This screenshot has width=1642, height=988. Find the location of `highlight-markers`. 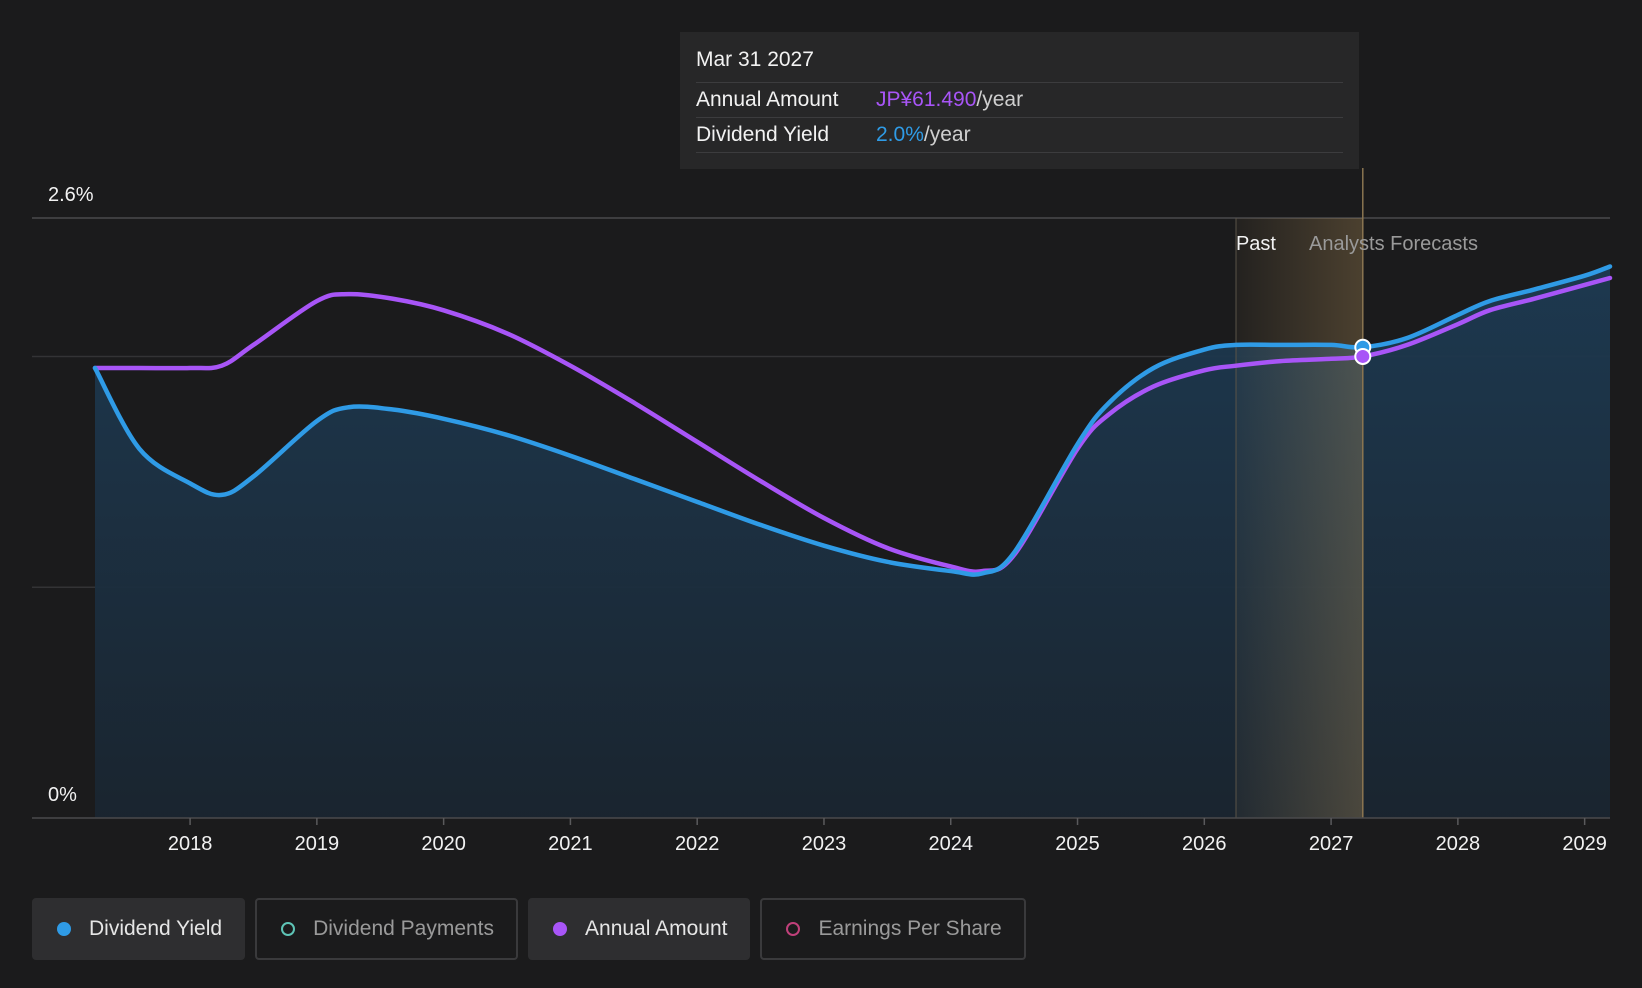

highlight-markers is located at coordinates (1363, 351).